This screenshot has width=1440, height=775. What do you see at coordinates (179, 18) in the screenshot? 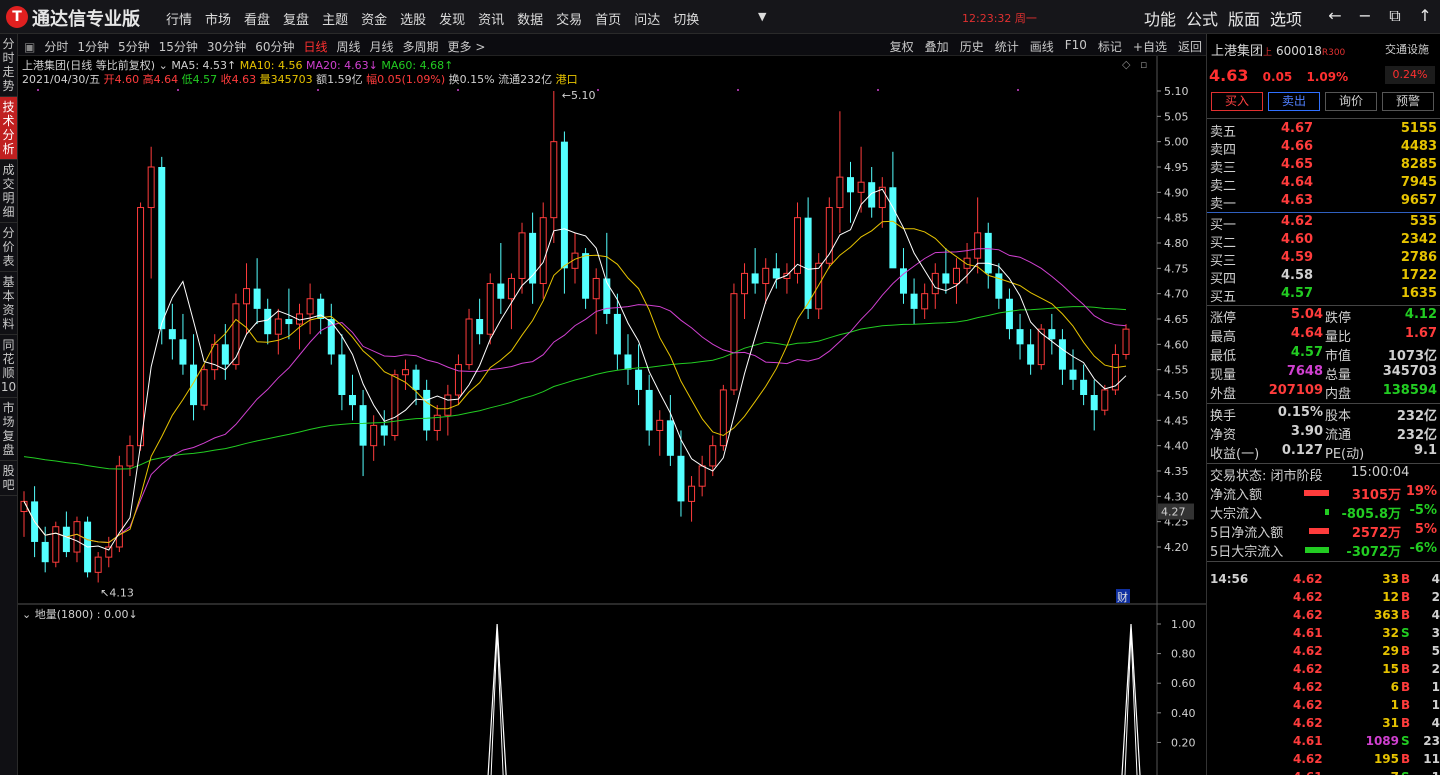
I see `menu-item-0: 行情` at bounding box center [179, 18].